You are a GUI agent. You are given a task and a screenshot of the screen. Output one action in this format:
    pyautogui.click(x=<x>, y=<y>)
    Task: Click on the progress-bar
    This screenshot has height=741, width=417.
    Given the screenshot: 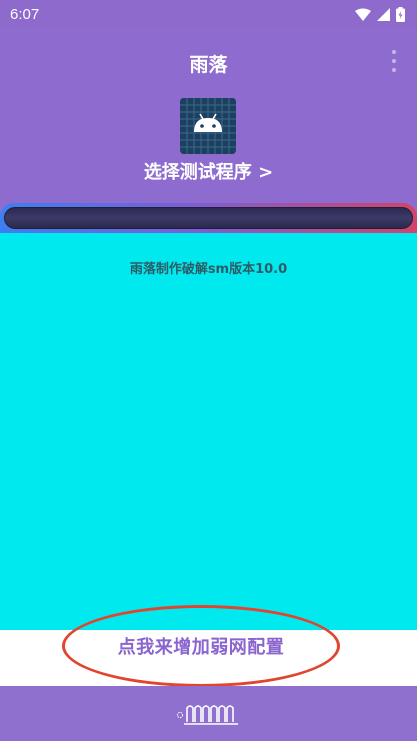 What is the action you would take?
    pyautogui.click(x=208, y=218)
    